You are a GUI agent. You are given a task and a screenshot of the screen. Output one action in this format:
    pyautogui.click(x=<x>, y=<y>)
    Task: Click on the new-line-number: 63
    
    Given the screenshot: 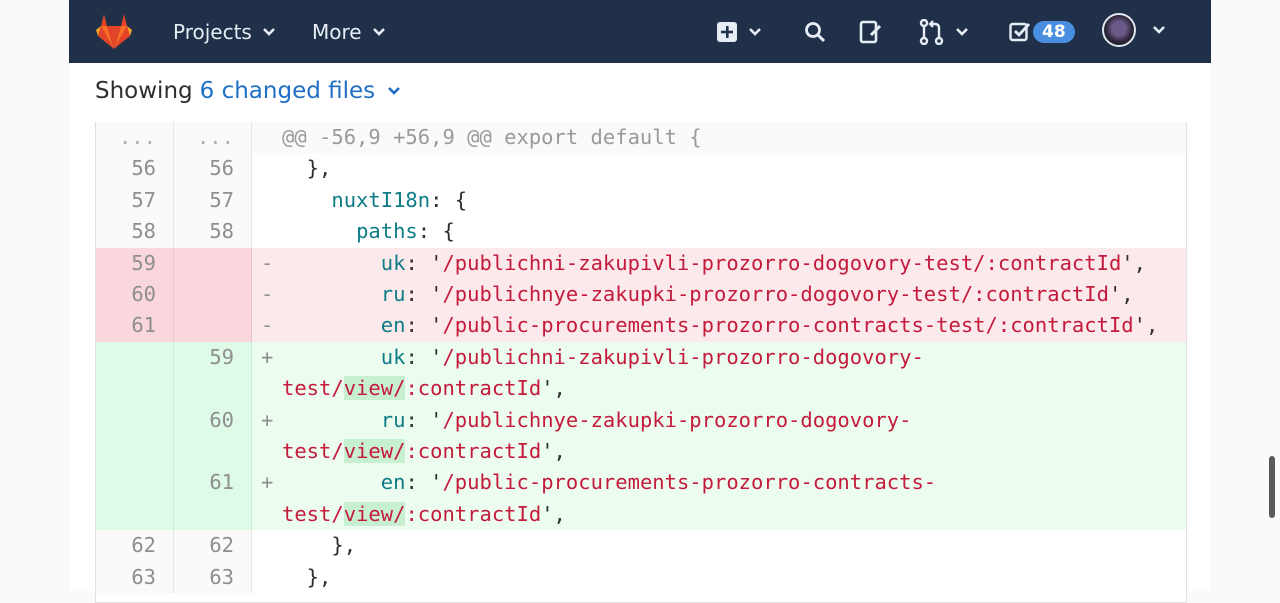 What is the action you would take?
    pyautogui.click(x=213, y=577)
    